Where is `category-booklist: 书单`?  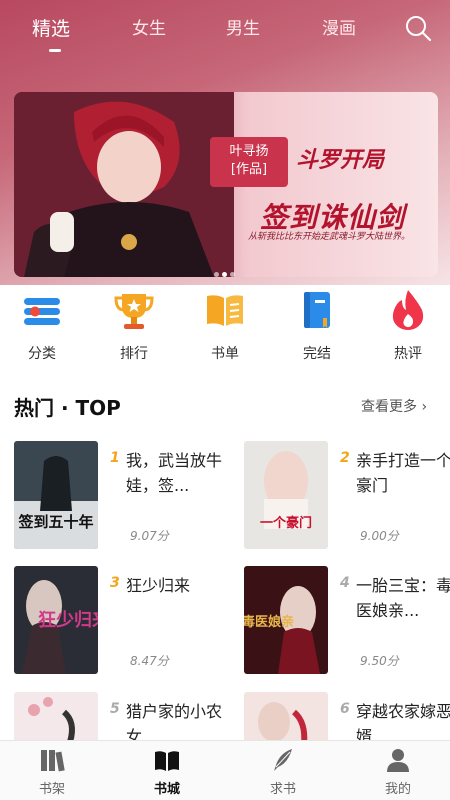 category-booklist: 书单 is located at coordinates (225, 328).